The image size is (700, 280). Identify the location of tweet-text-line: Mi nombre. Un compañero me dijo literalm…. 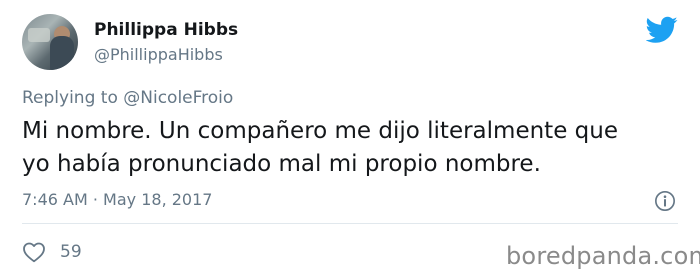
(320, 131).